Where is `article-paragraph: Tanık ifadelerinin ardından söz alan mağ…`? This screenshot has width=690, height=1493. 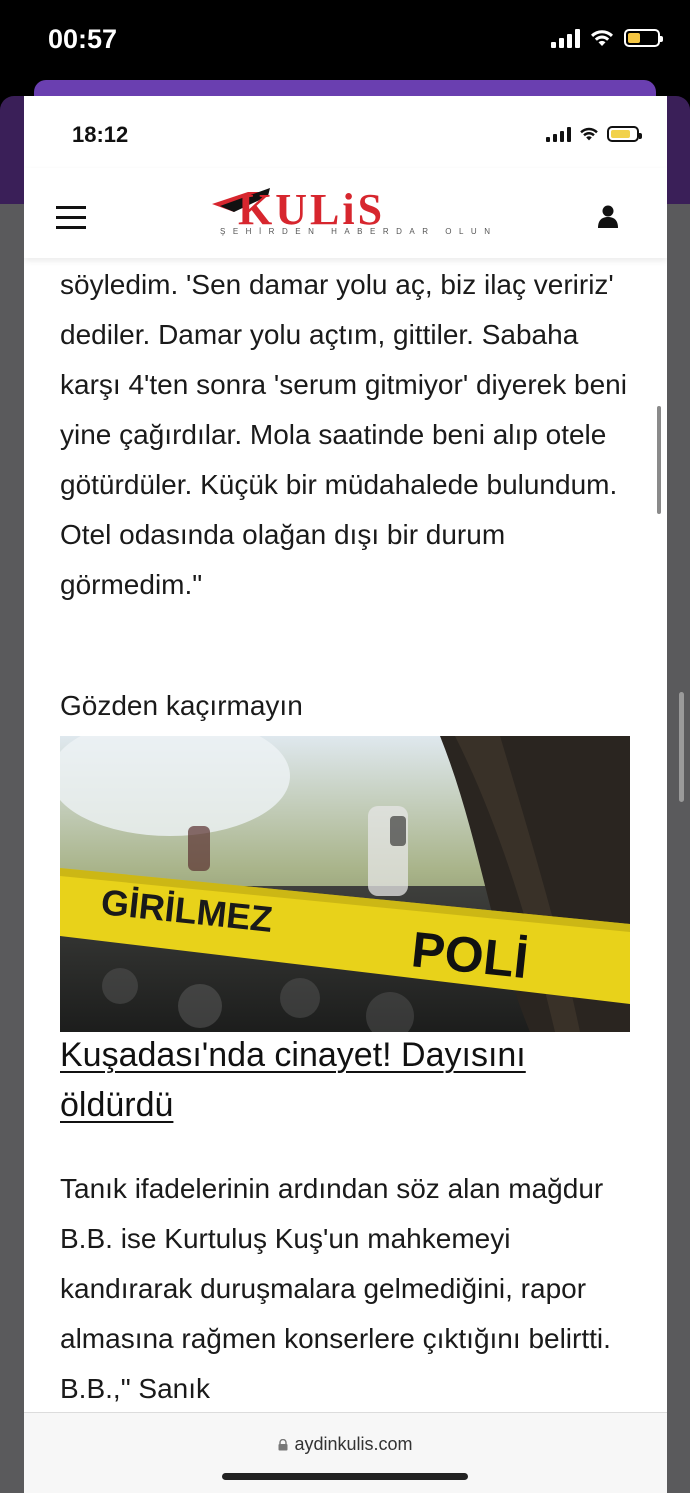 article-paragraph: Tanık ifadelerinin ardından söz alan mağ… is located at coordinates (335, 1288).